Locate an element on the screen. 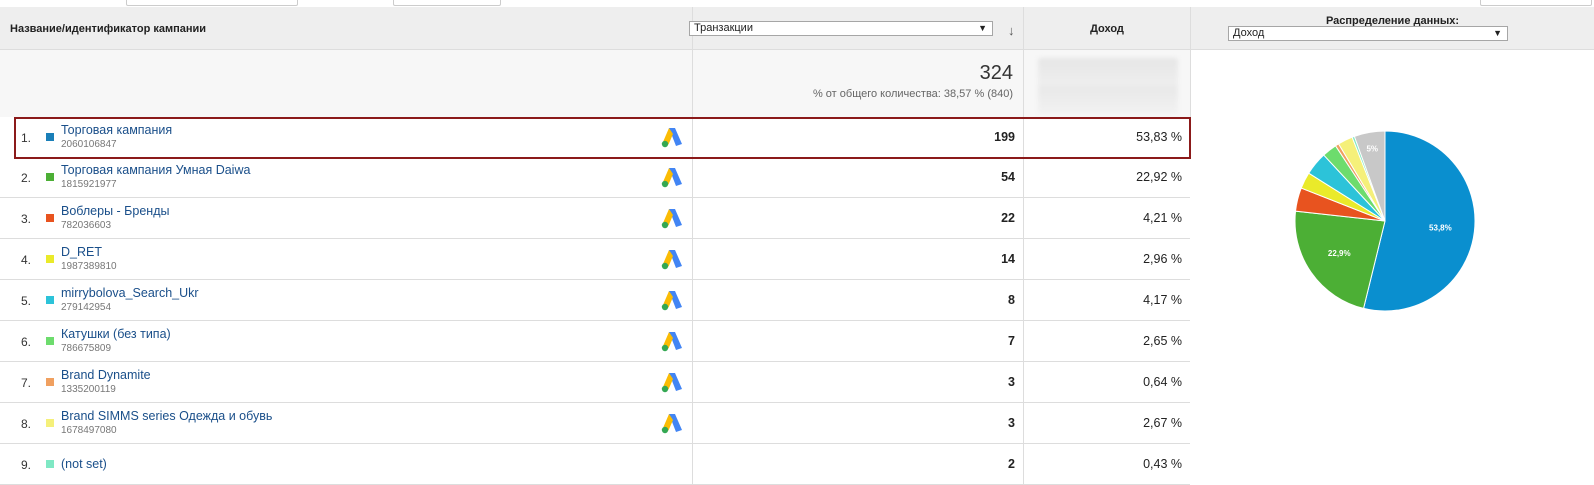  campaign-cell: 1. Торговая кампания 2060106847 is located at coordinates (346, 137).